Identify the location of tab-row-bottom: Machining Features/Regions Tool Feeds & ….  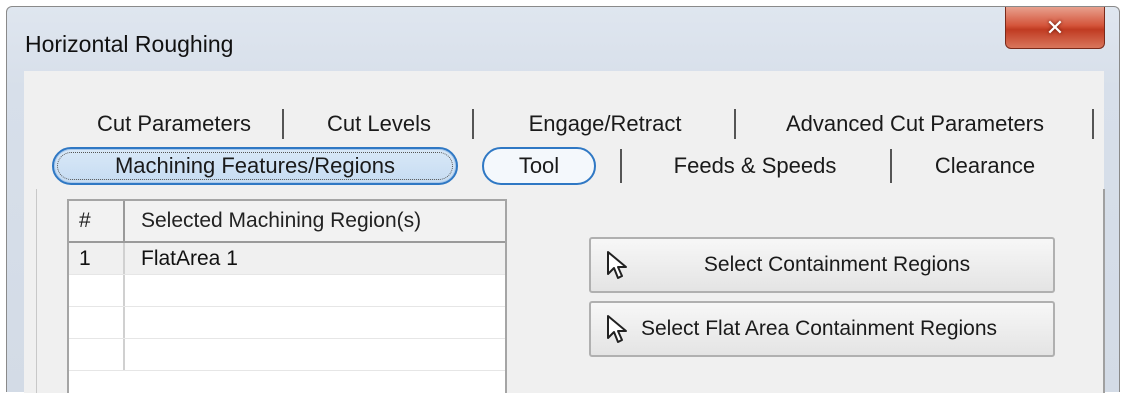
(565, 166).